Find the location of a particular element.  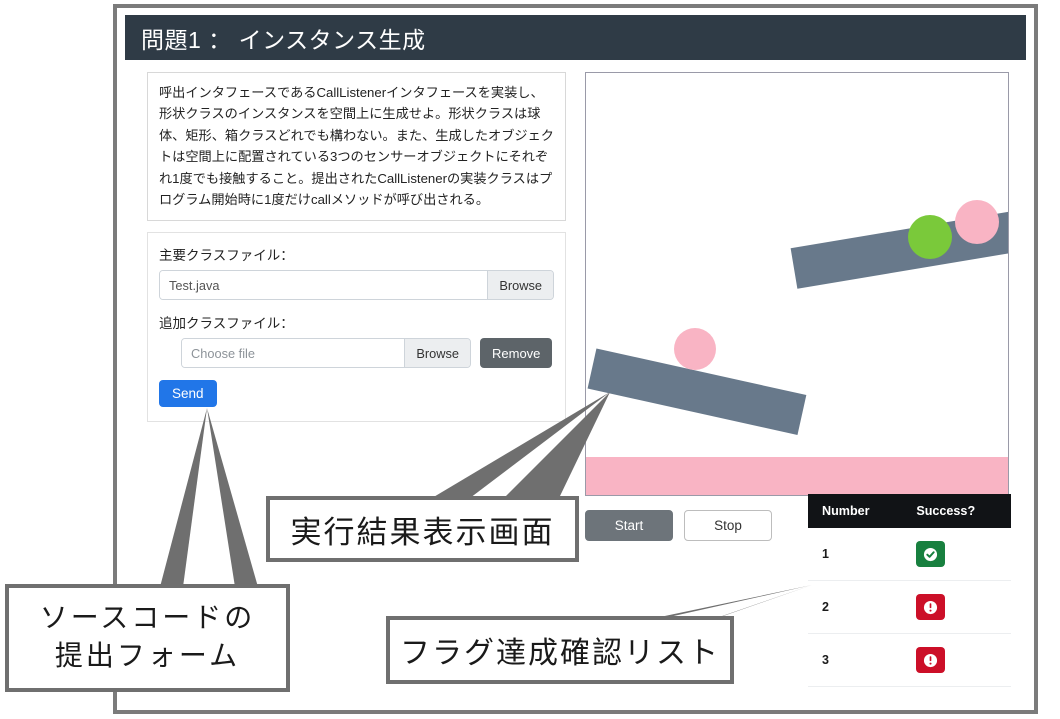

green-ball is located at coordinates (930, 237).